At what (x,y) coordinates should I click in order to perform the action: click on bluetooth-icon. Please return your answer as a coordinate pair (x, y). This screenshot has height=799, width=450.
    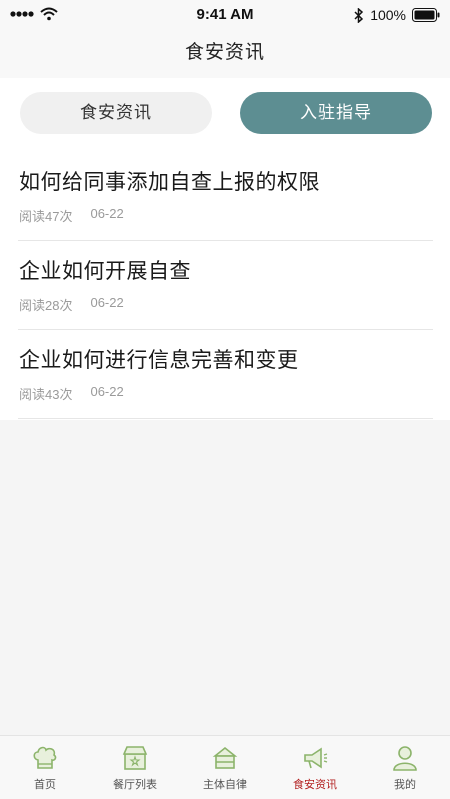
    Looking at the image, I should click on (359, 15).